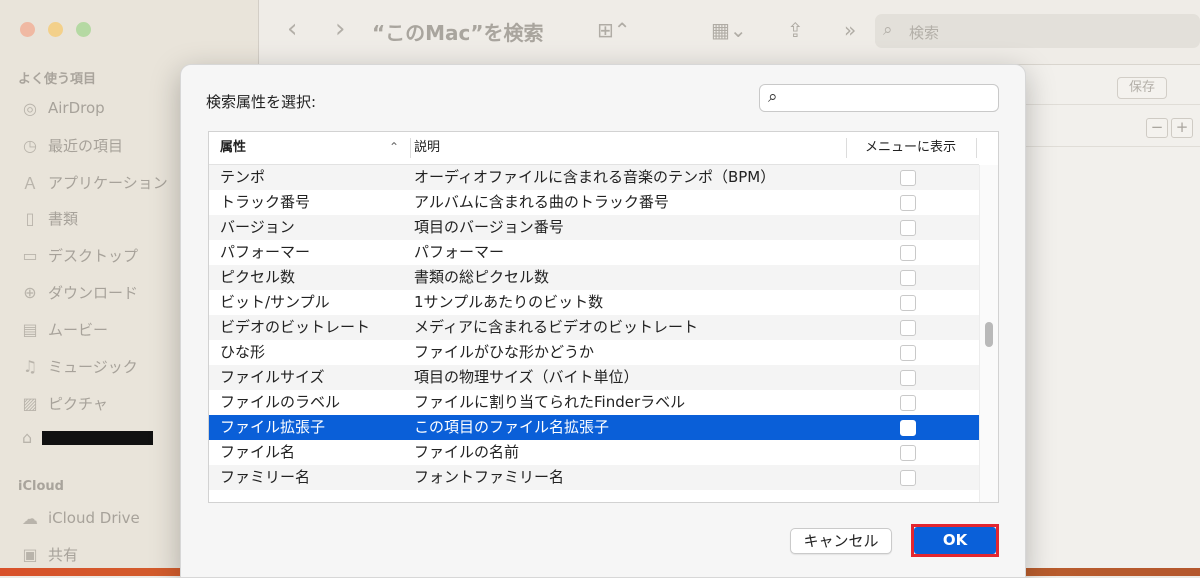 The width and height of the screenshot is (1200, 578). Describe the element at coordinates (910, 148) in the screenshot. I see `column-header-show-in-menu: メニューに表示` at that location.